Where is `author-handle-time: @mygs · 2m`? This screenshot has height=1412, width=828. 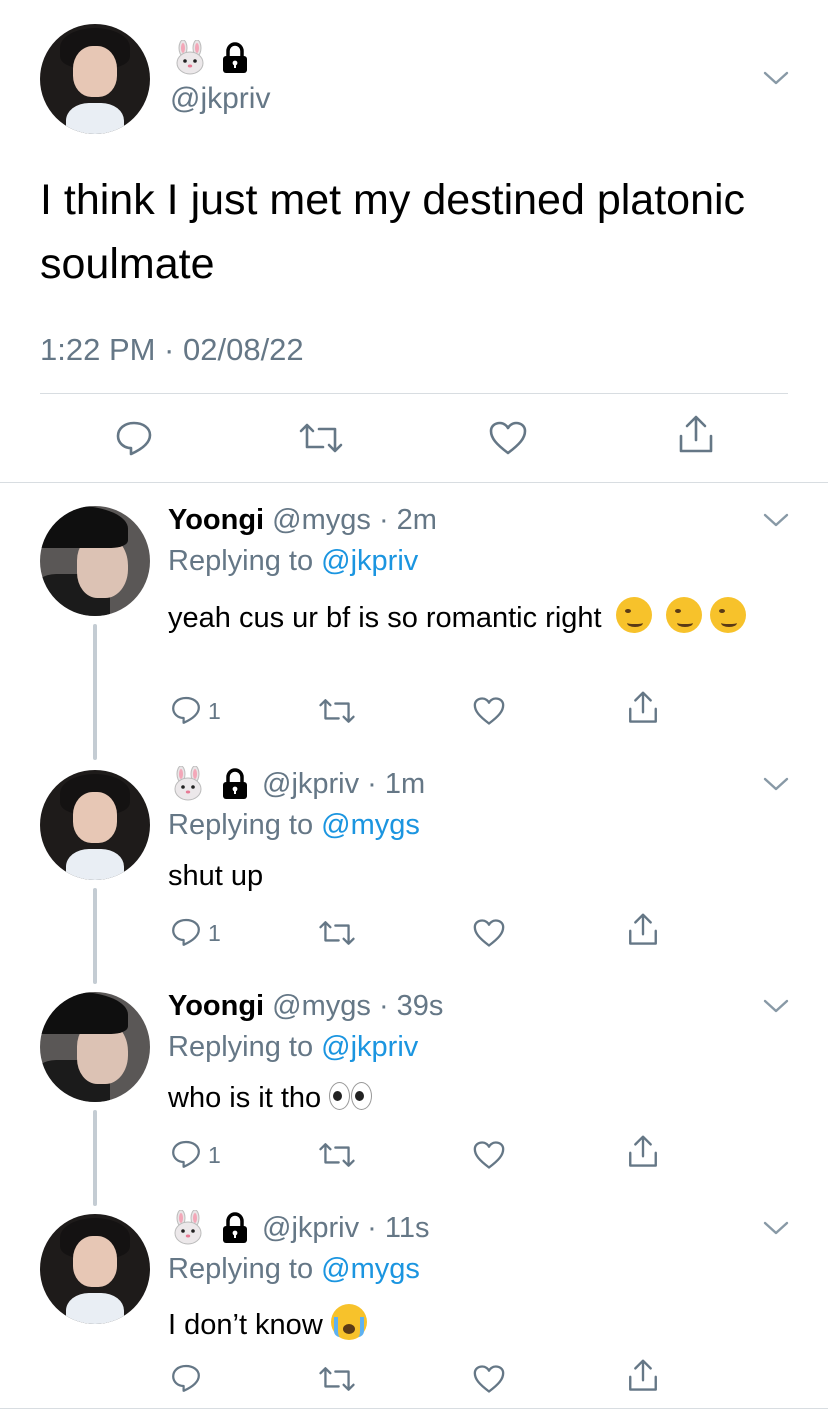 author-handle-time: @mygs · 2m is located at coordinates (354, 520).